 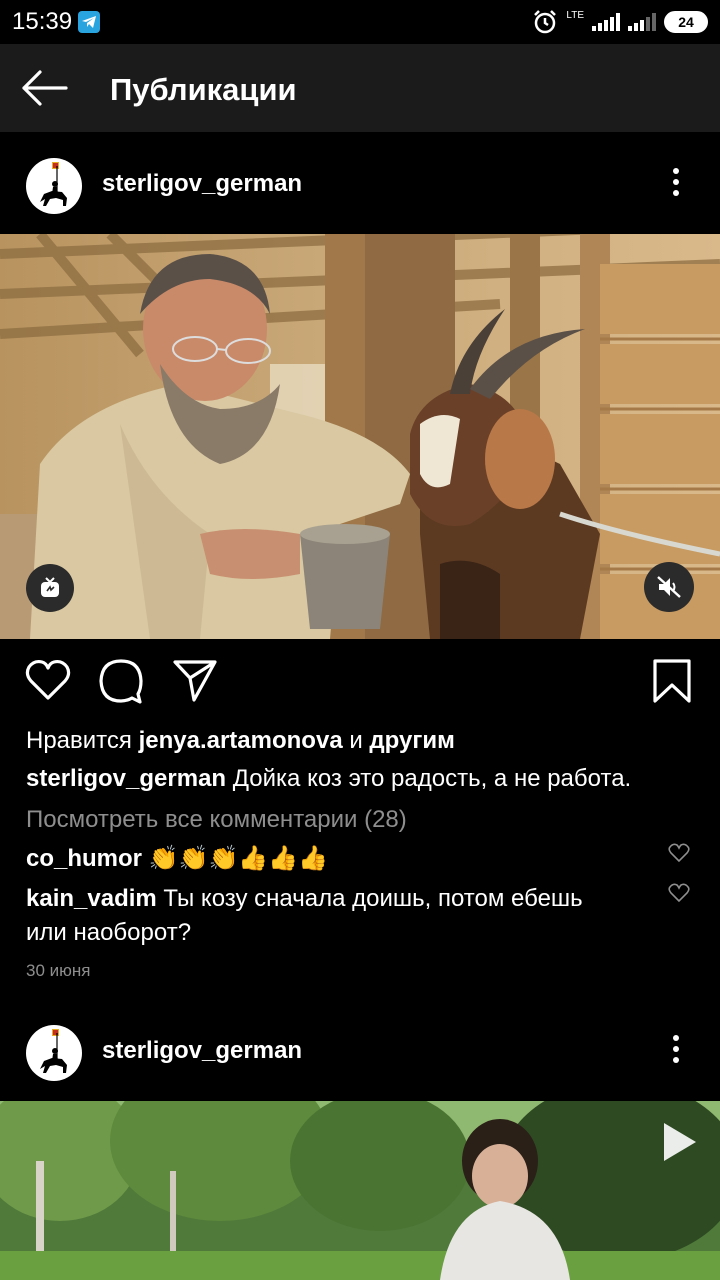 What do you see at coordinates (669, 587) in the screenshot?
I see `mute-icon` at bounding box center [669, 587].